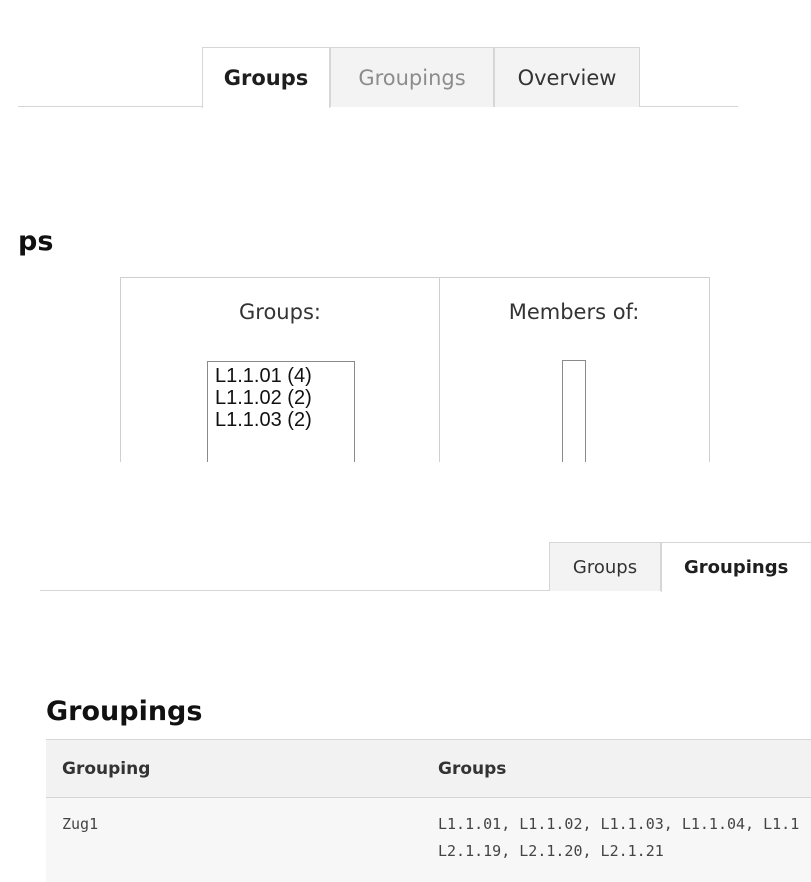 The image size is (811, 882). What do you see at coordinates (619, 824) in the screenshot?
I see `groups-cell-line: L1.1.01, L1.1.02, L1.1.03, L1.1.04, L1.1` at bounding box center [619, 824].